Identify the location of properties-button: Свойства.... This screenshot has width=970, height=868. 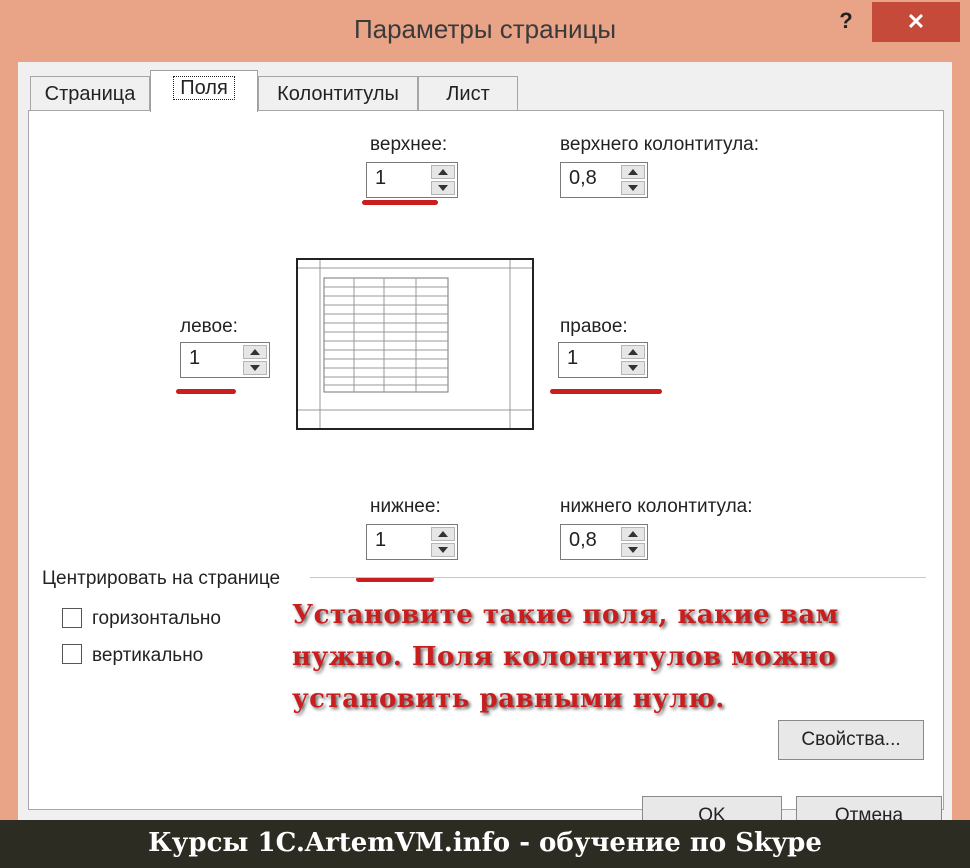
(851, 740).